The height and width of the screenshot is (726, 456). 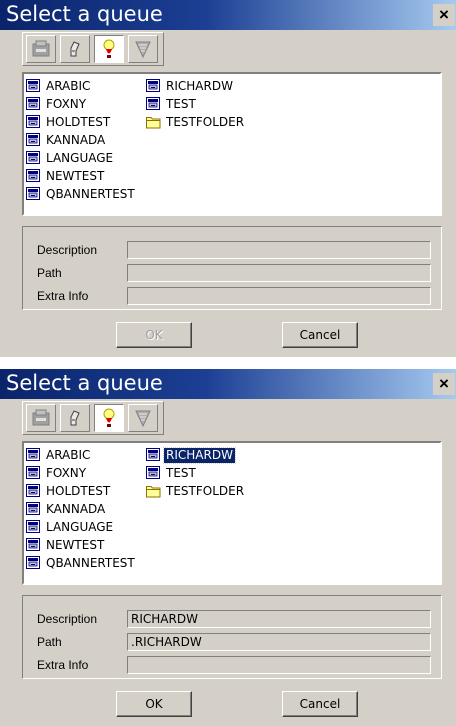 I want to click on description-field, so click(x=279, y=250).